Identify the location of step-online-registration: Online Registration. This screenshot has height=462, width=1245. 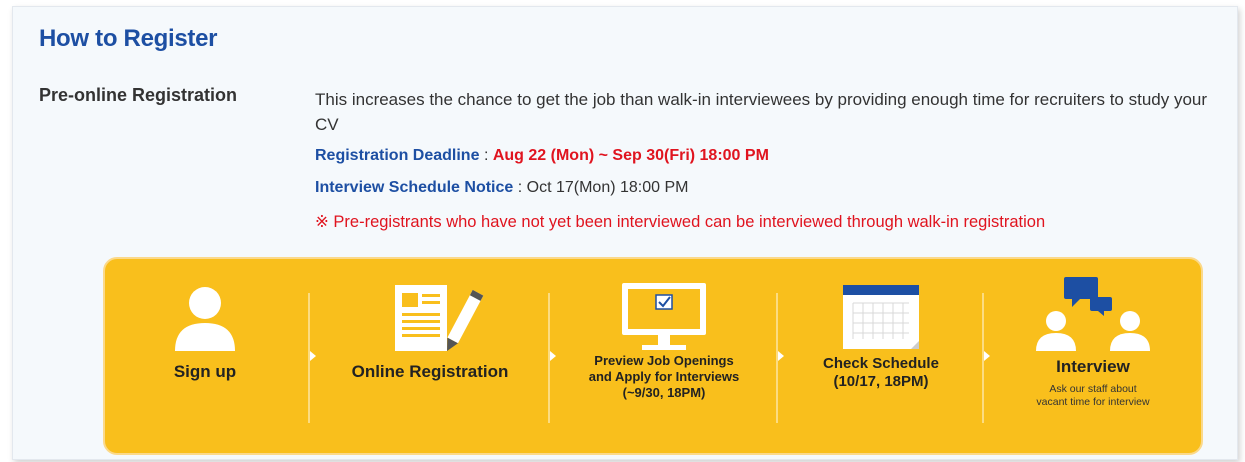
(430, 356).